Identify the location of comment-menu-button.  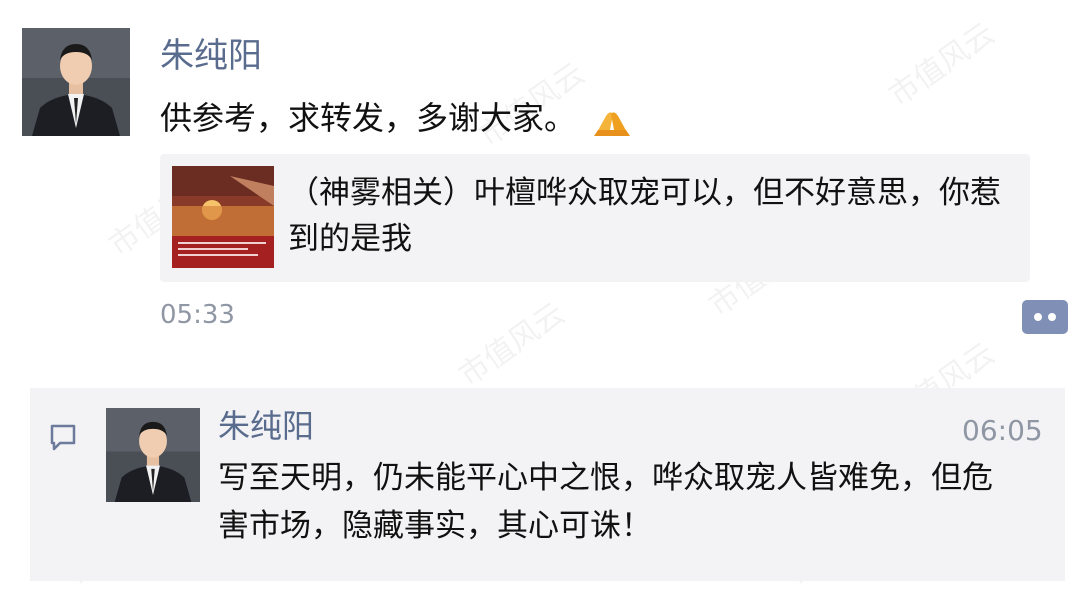
(1045, 317).